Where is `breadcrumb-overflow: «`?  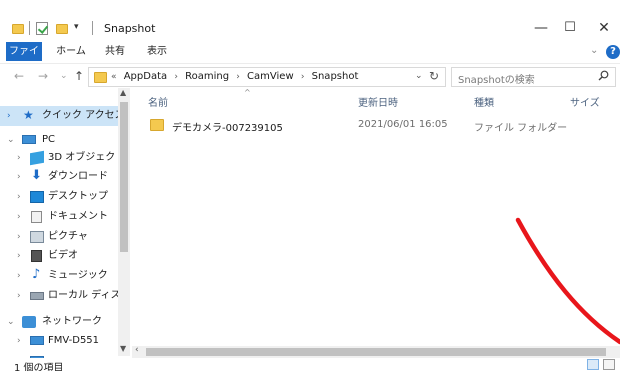 breadcrumb-overflow: « is located at coordinates (114, 77).